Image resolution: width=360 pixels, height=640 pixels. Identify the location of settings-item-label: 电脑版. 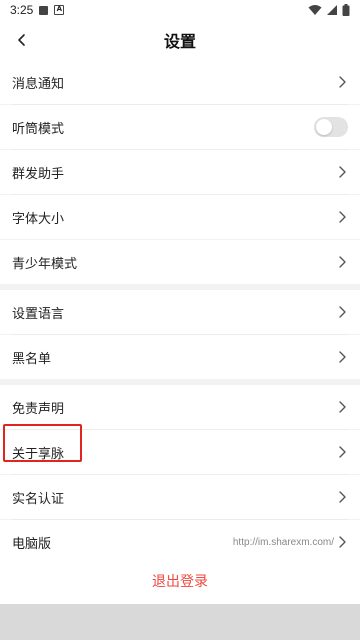
(32, 544).